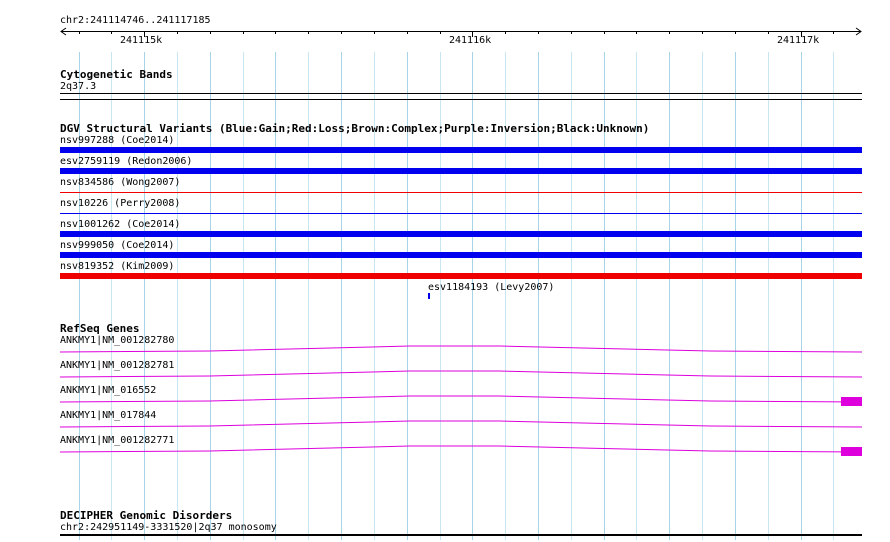 Image resolution: width=890 pixels, height=542 pixels. What do you see at coordinates (491, 288) in the screenshot?
I see `dgv-variant-label: esv1184193 (Levy2007)` at bounding box center [491, 288].